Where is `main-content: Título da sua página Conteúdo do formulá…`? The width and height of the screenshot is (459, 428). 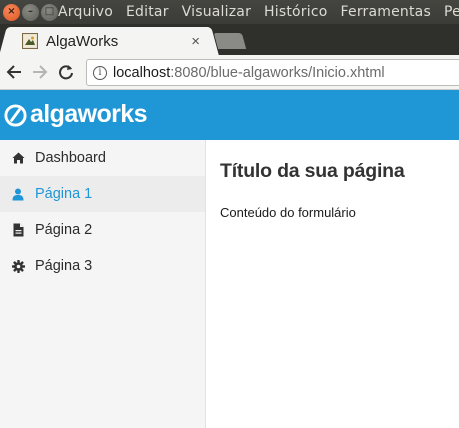
main-content: Título da sua página Conteúdo do formulá… is located at coordinates (339, 180).